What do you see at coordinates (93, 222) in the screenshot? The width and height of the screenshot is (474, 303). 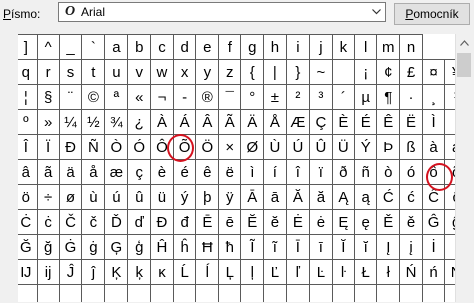 I see `character-cell: č` at bounding box center [93, 222].